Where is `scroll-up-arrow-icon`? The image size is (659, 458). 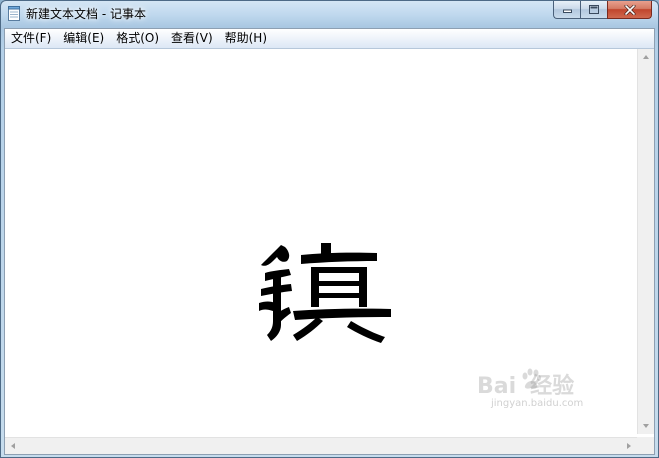 scroll-up-arrow-icon is located at coordinates (646, 57).